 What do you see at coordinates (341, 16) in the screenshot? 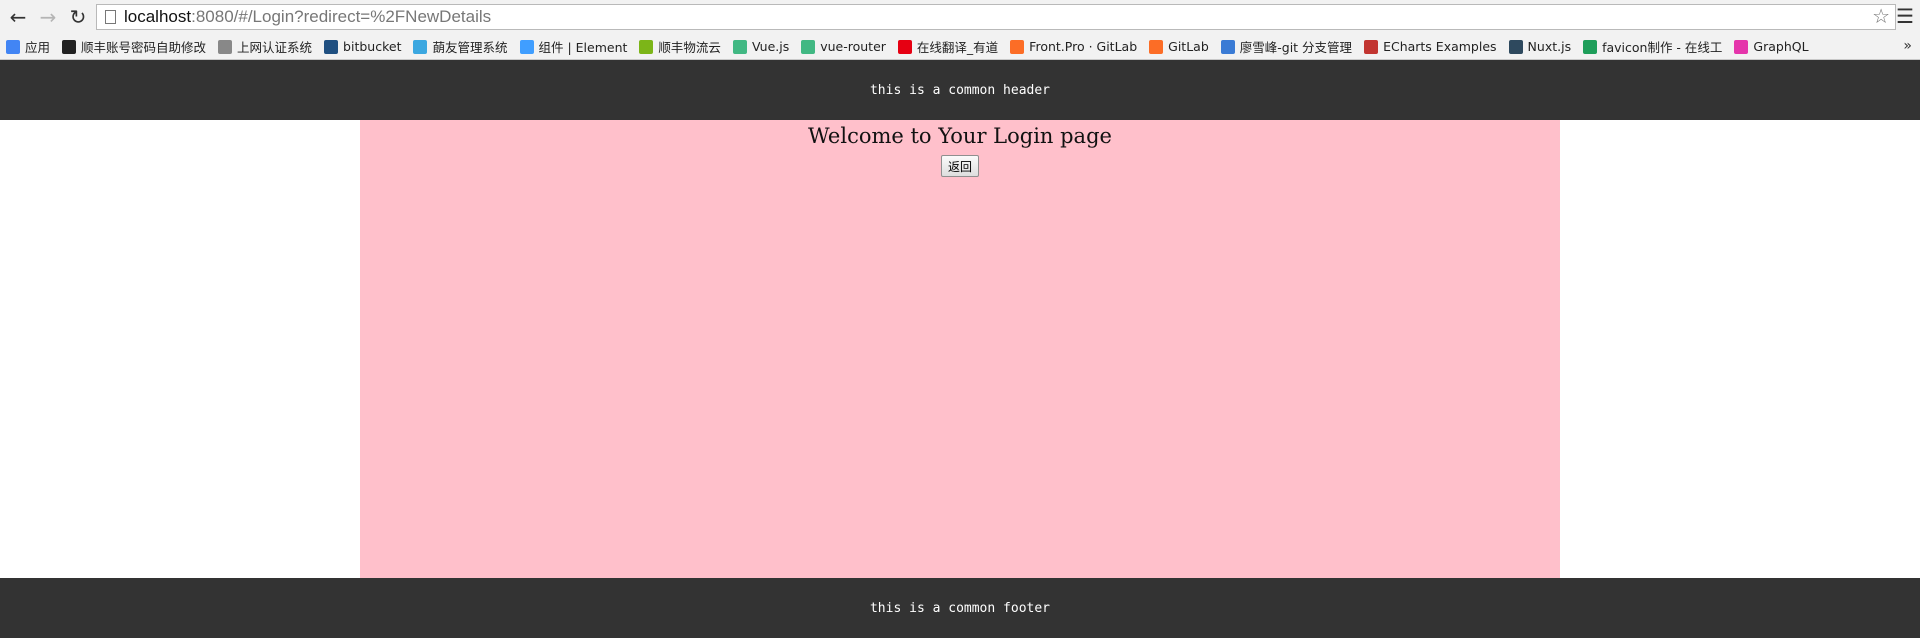
I see `url-path: :8080/#/Login?redirect=%2FNewDetails` at bounding box center [341, 16].